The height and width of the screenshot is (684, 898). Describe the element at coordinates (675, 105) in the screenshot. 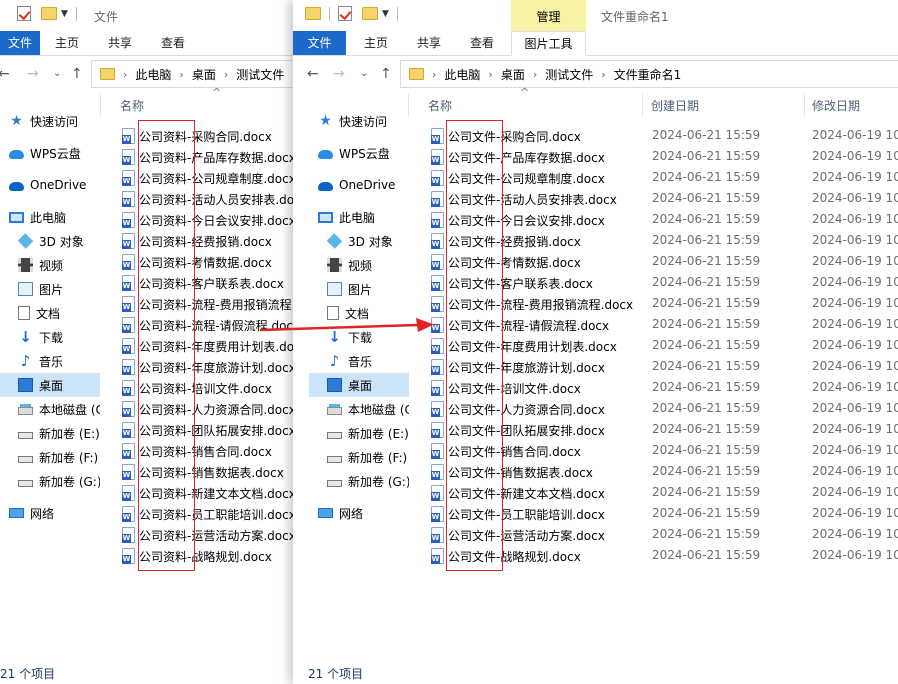

I see `column-created-date: 创建日期` at that location.